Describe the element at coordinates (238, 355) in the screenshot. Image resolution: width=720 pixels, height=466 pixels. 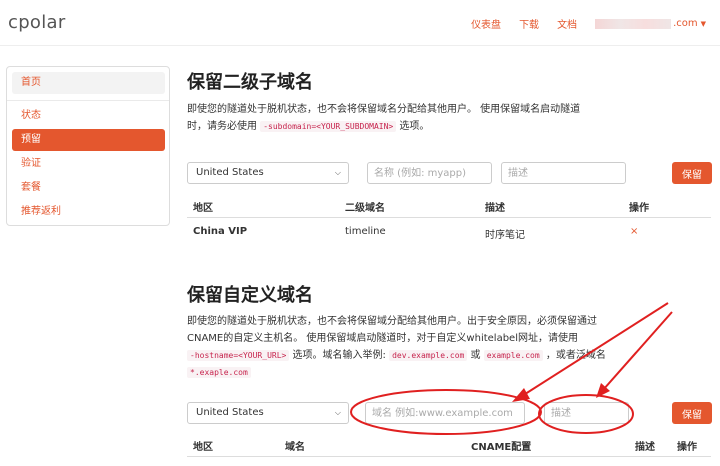
I see `hostname-flag-code: -hostname=<YOUR_URL>` at that location.